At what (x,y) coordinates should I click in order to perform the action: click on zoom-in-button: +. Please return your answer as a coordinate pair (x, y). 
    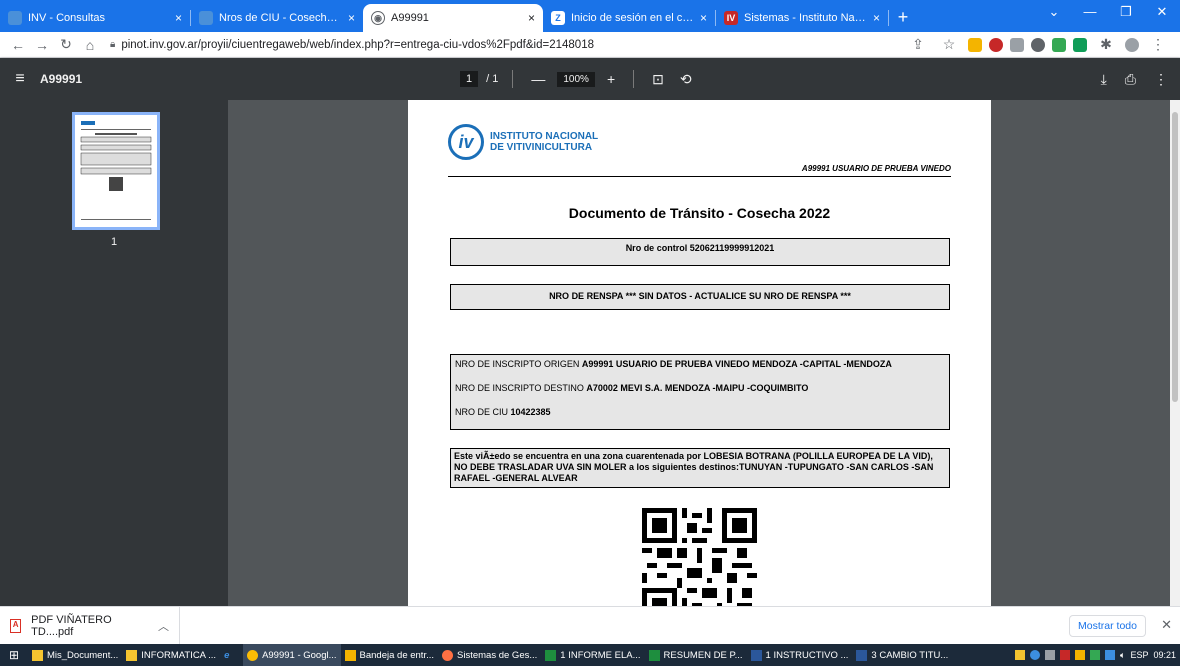
    Looking at the image, I should click on (611, 79).